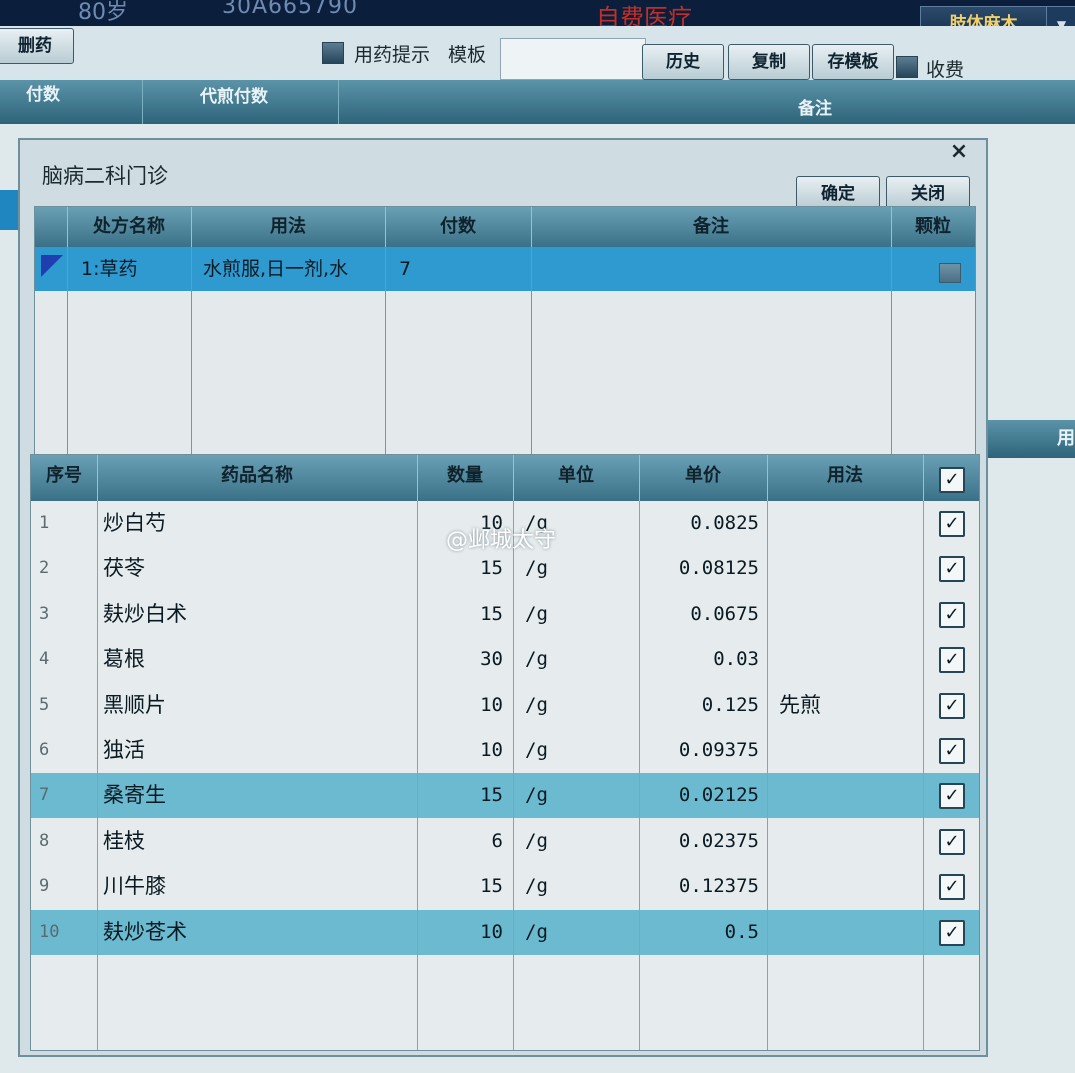 This screenshot has height=1073, width=1075. I want to click on drug-quantity: 30, so click(460, 659).